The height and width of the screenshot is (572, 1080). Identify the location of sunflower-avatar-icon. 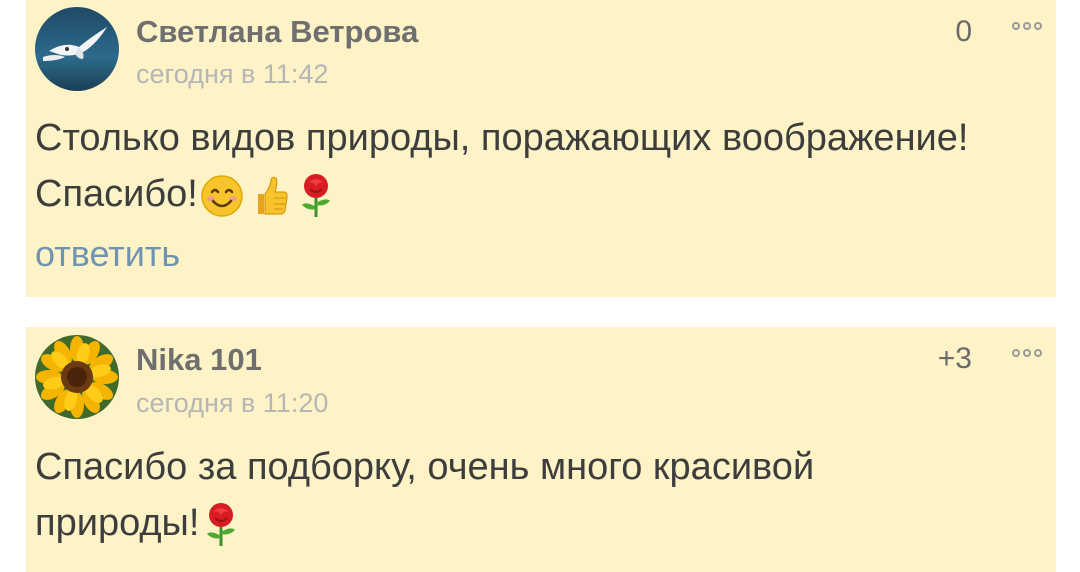
(77, 377).